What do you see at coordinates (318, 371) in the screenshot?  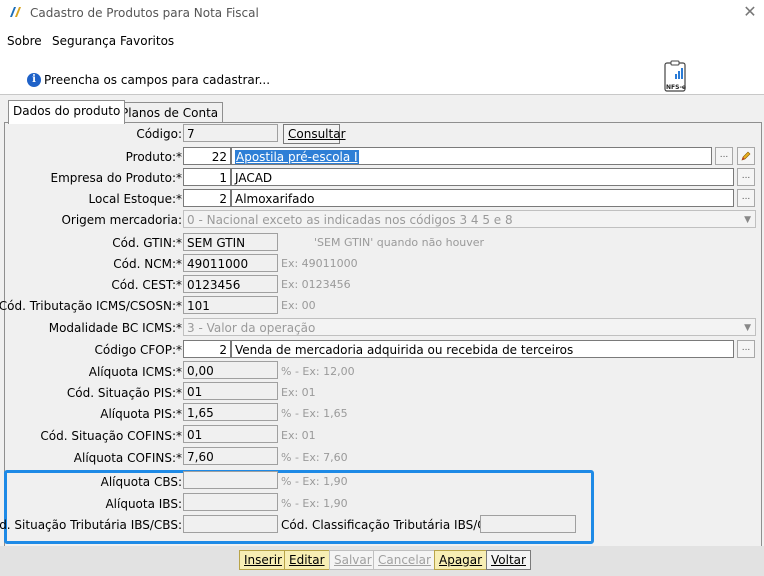 I see `aliq-icms-hint: % - Ex: 12,00` at bounding box center [318, 371].